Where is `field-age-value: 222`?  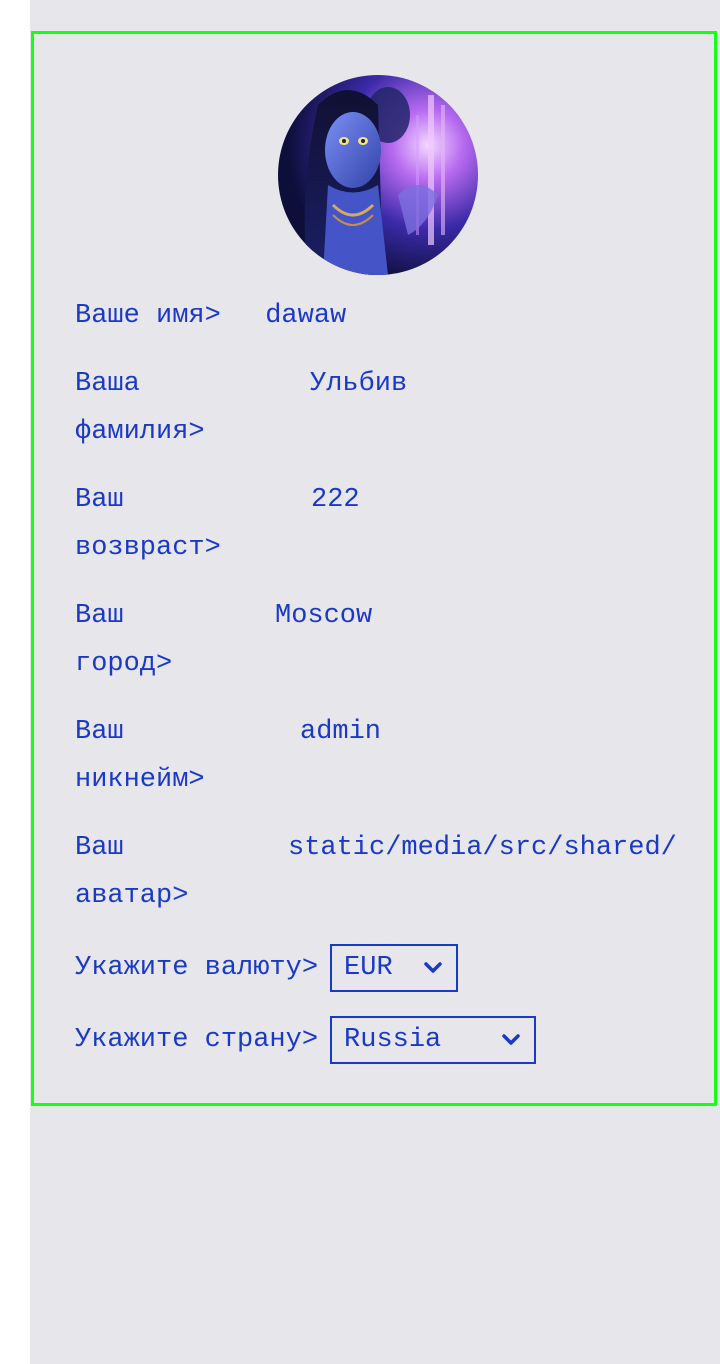 field-age-value: 222 is located at coordinates (335, 500).